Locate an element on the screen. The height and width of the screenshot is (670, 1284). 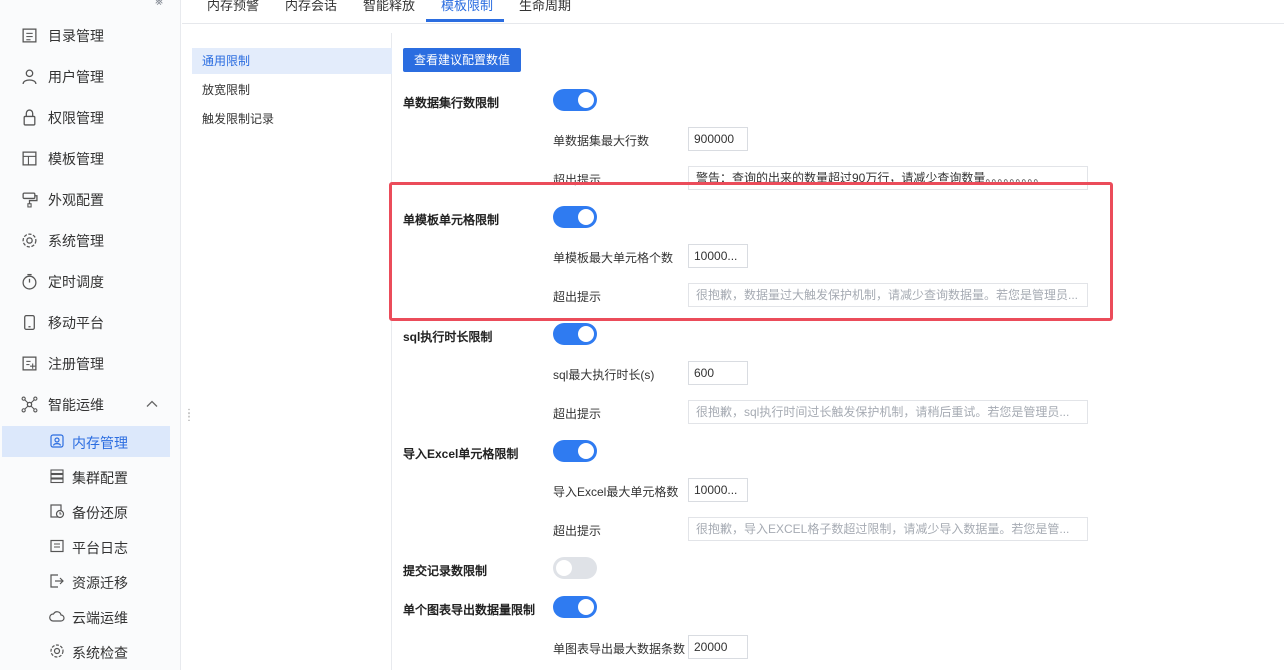
memory-icon is located at coordinates (57, 441).